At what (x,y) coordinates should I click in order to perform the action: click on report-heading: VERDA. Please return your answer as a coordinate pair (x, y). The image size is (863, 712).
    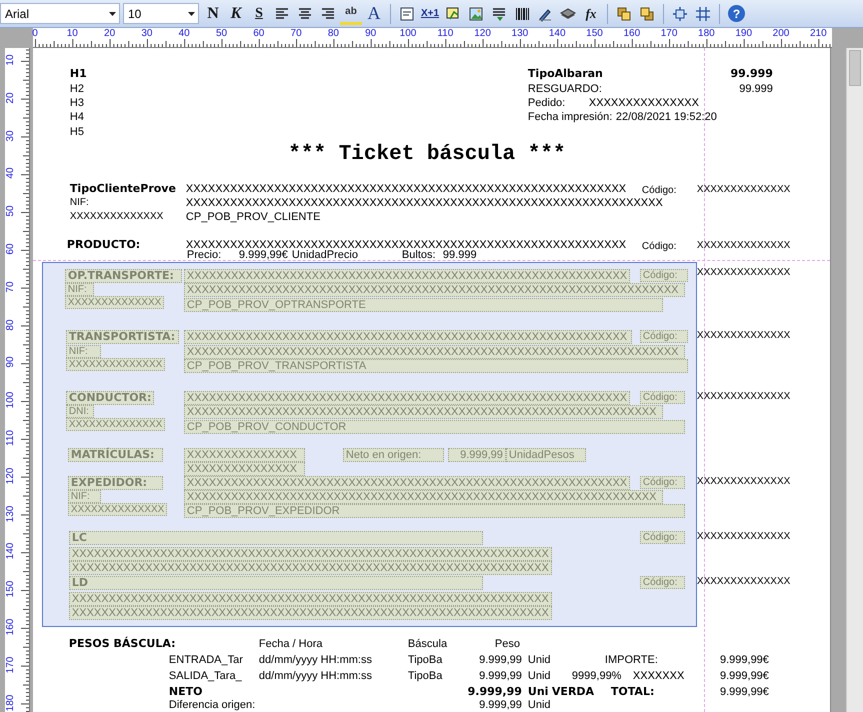
    Looking at the image, I should click on (573, 692).